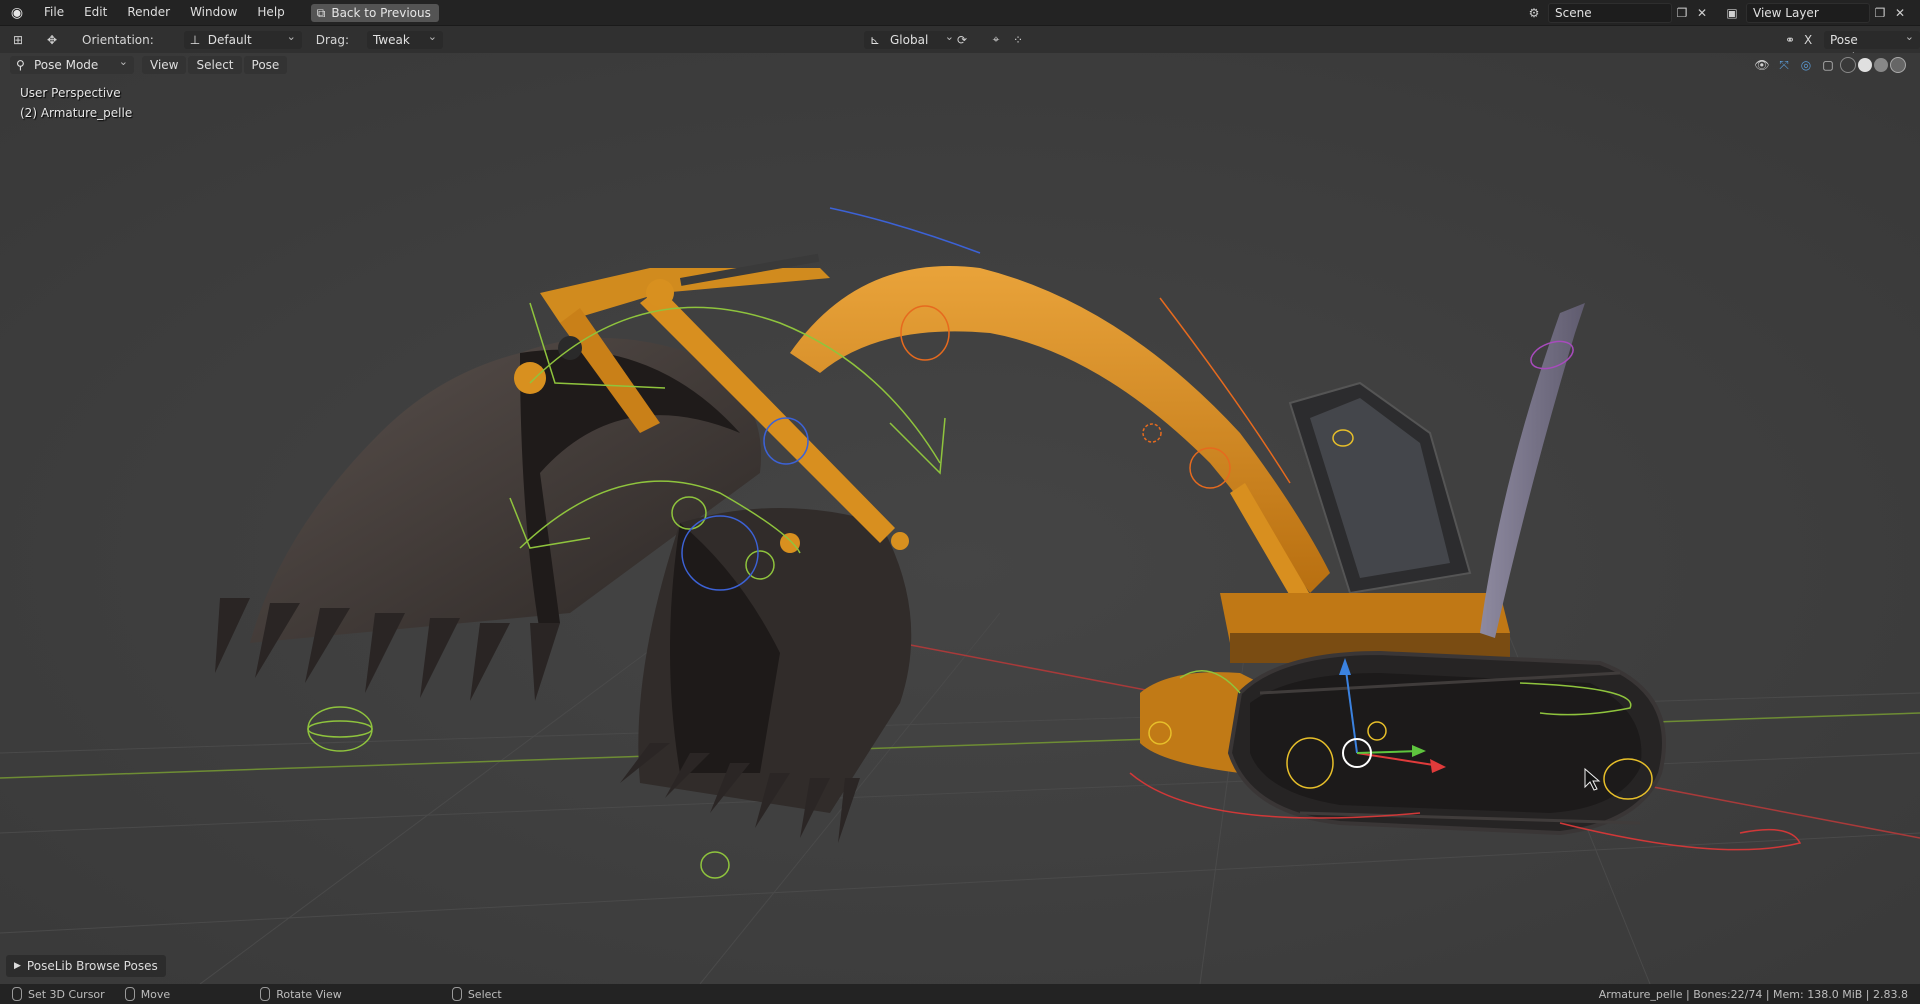 This screenshot has width=1920, height=1004. What do you see at coordinates (1898, 65) in the screenshot?
I see `rendered-shading-icon` at bounding box center [1898, 65].